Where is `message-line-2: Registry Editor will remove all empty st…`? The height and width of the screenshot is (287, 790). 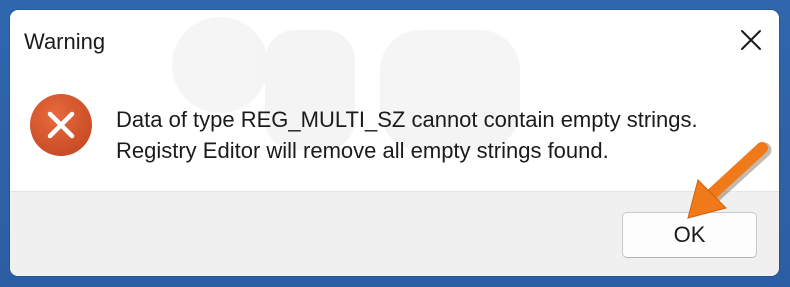
message-line-2: Registry Editor will remove all empty st… is located at coordinates (362, 150).